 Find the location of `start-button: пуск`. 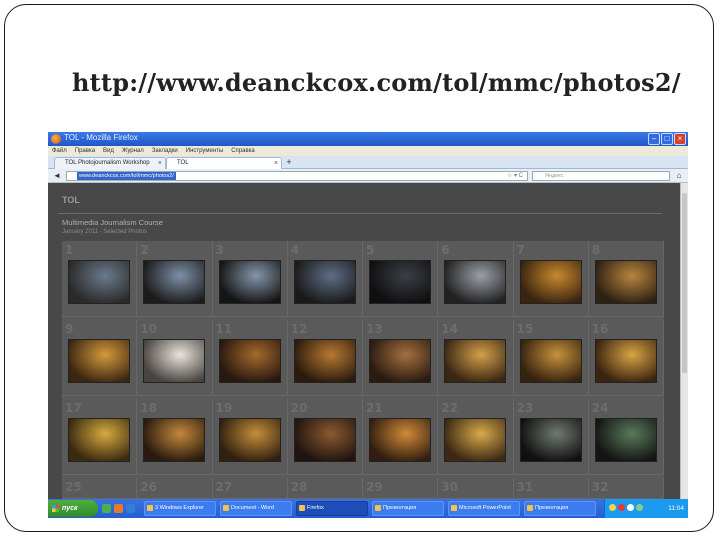

start-button: пуск is located at coordinates (73, 508).